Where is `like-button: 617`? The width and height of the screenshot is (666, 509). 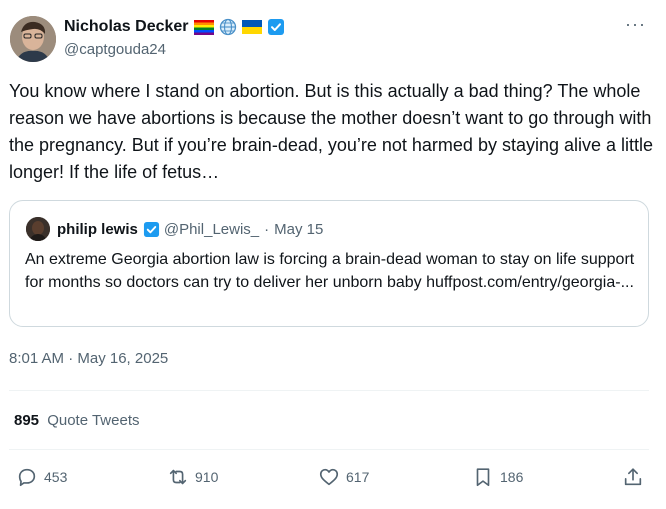 like-button: 617 is located at coordinates (343, 477).